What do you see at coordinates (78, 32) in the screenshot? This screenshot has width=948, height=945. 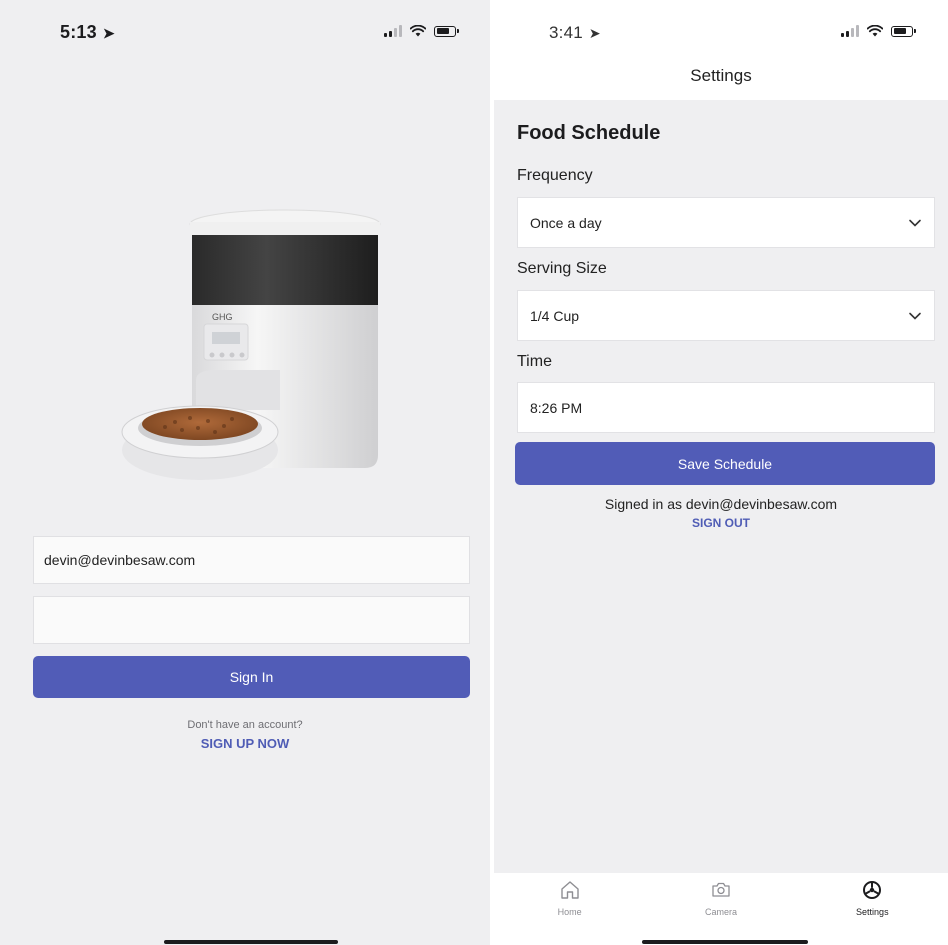 I see `status-time-text: 5:13` at bounding box center [78, 32].